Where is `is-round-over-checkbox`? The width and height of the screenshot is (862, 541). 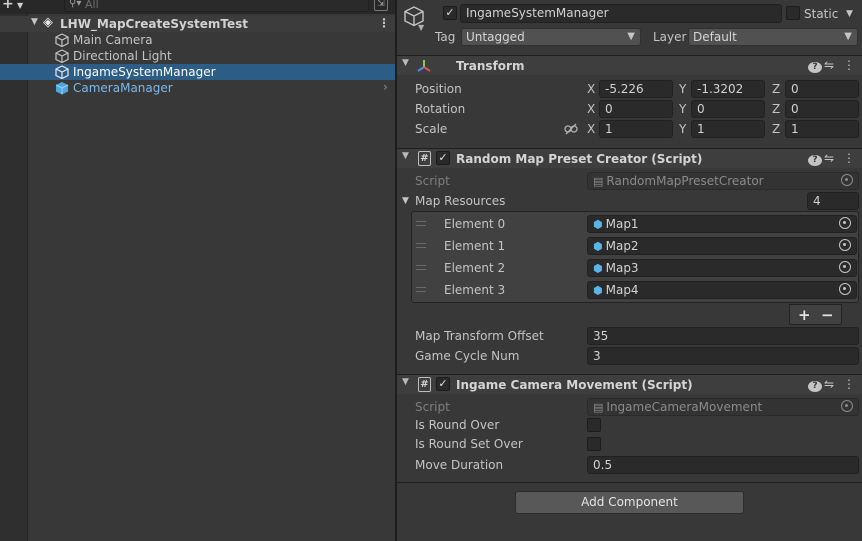
is-round-over-checkbox is located at coordinates (594, 425).